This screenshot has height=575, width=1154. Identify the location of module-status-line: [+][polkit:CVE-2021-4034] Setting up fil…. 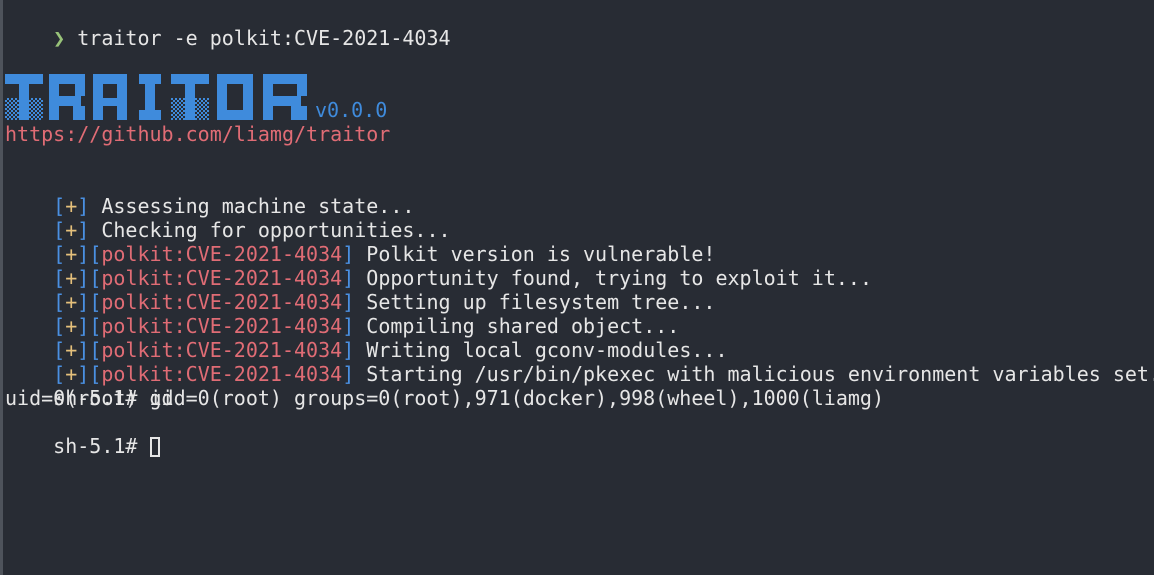
(360, 290).